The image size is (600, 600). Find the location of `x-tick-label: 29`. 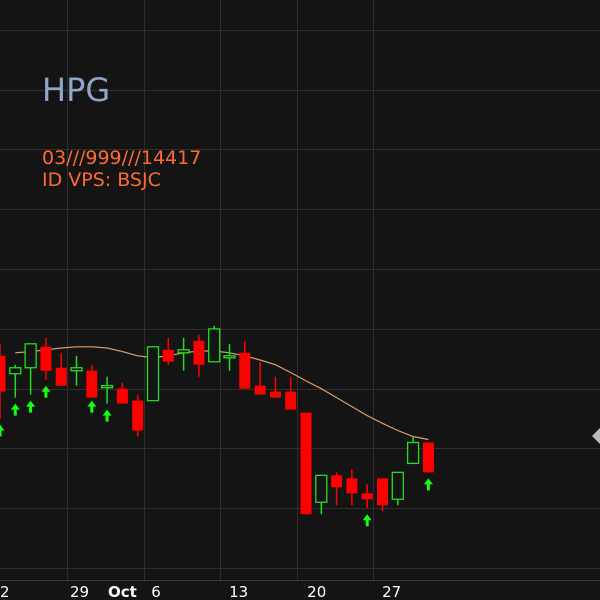

x-tick-label: 29 is located at coordinates (79, 591).